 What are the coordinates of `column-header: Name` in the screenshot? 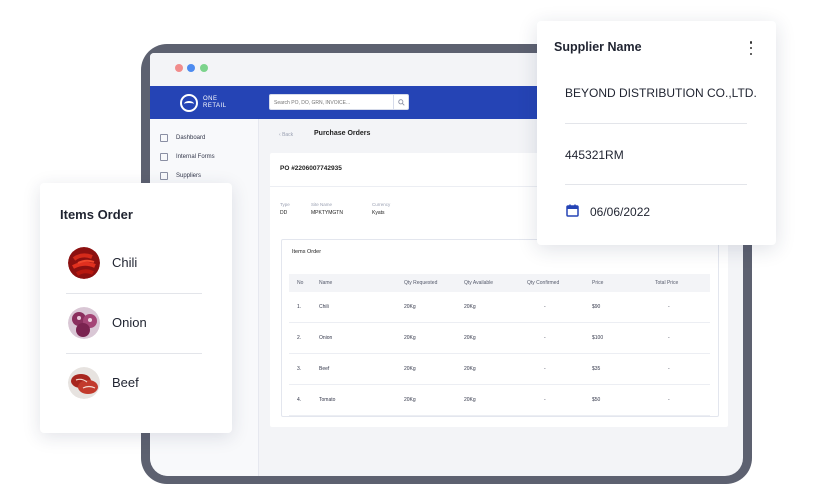 It's located at (326, 283).